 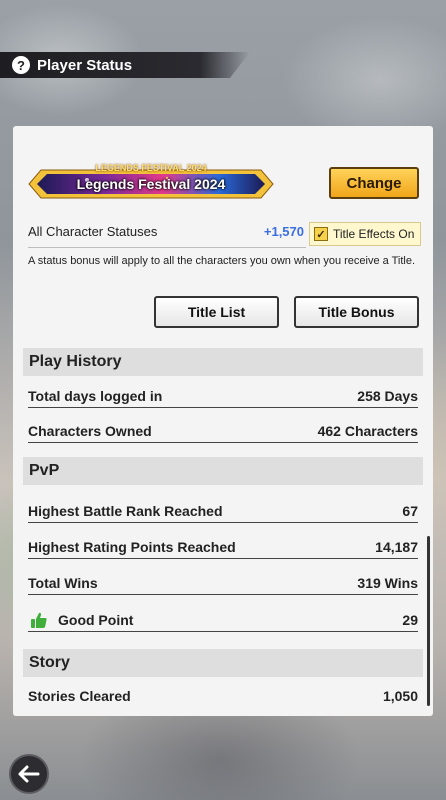 What do you see at coordinates (374, 183) in the screenshot?
I see `change-title-button: Change` at bounding box center [374, 183].